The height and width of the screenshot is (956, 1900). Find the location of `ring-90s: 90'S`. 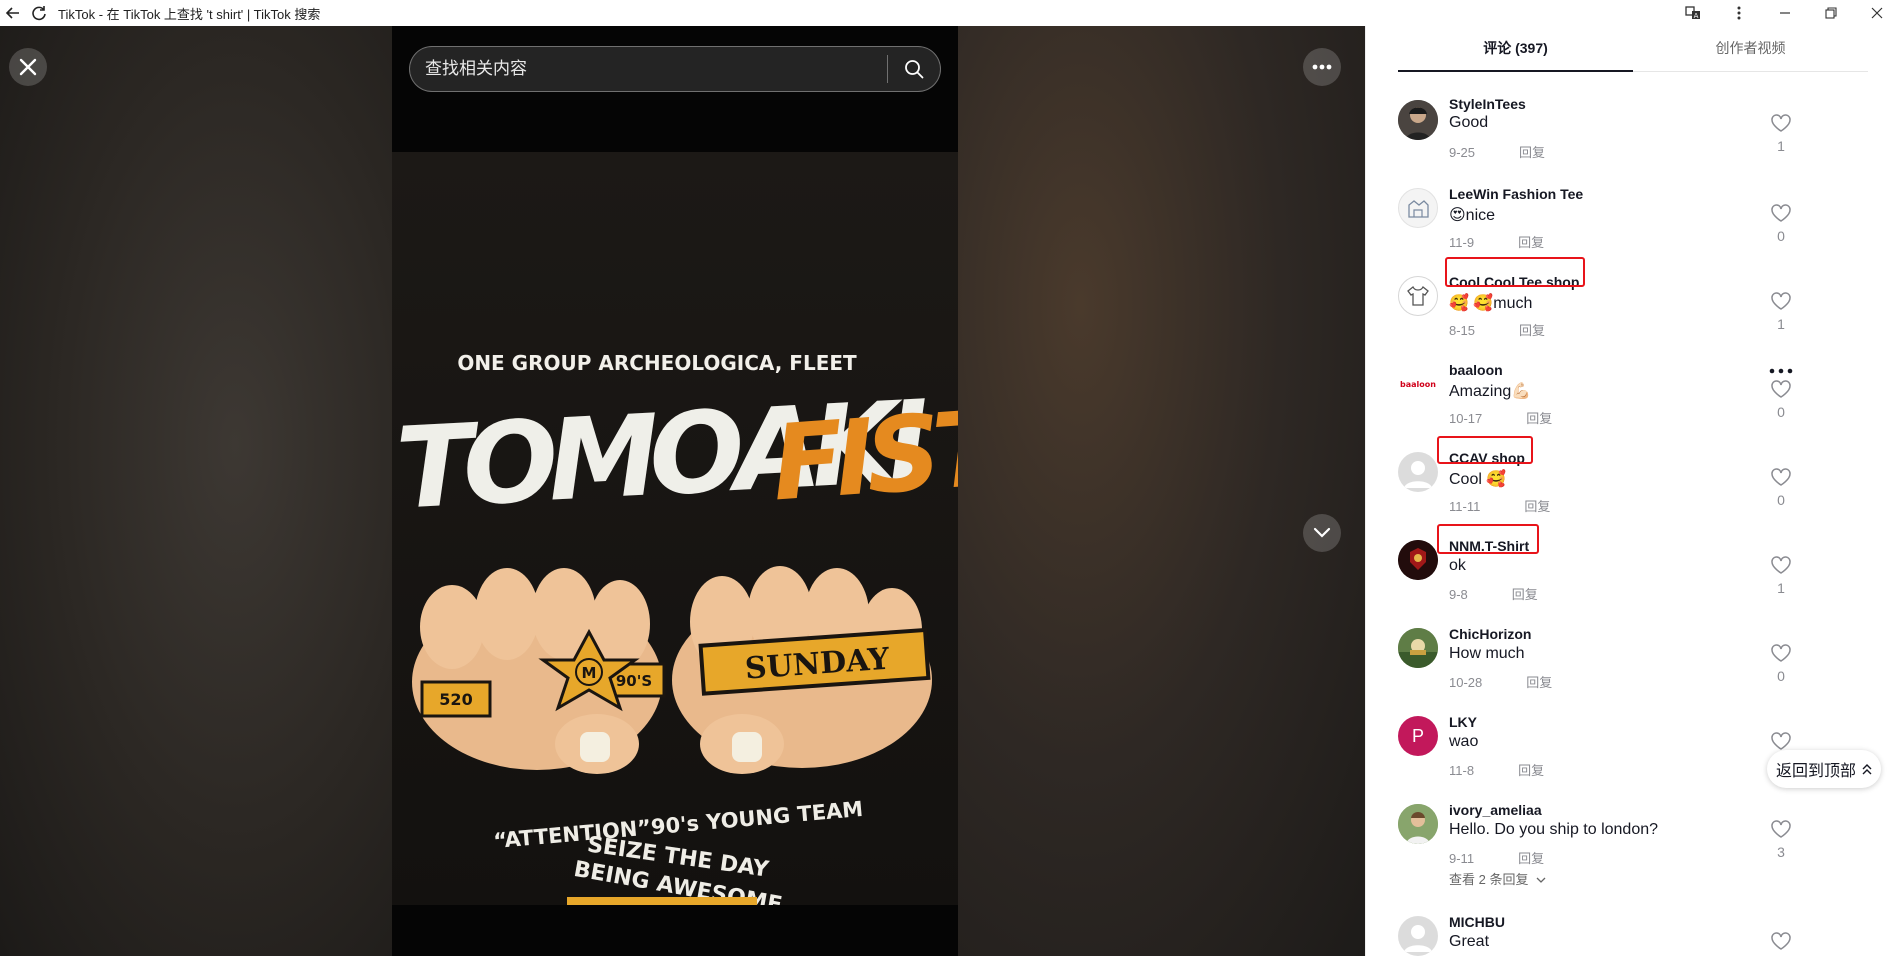

ring-90s: 90'S is located at coordinates (634, 681).